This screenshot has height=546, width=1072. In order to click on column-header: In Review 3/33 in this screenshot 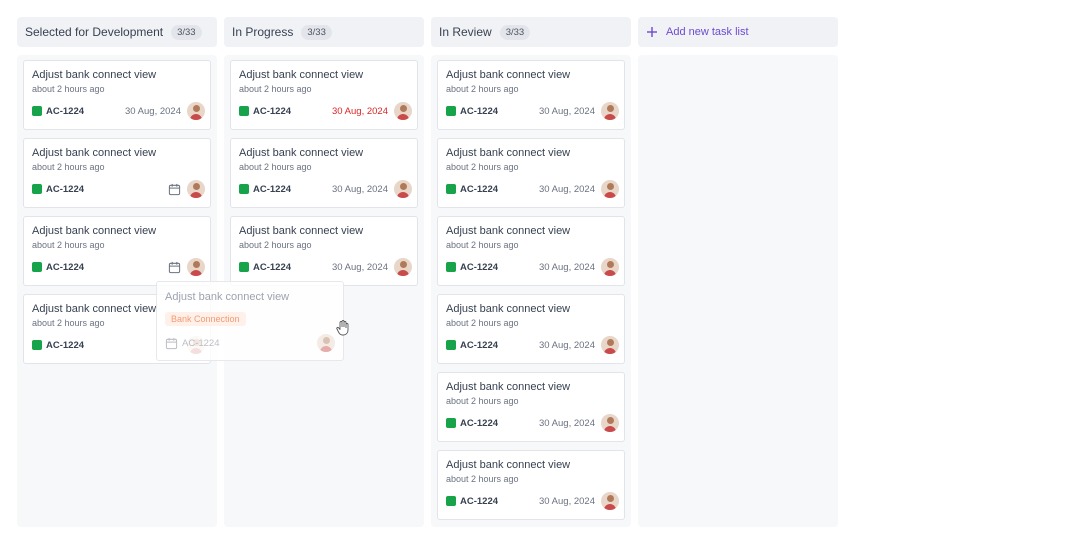, I will do `click(531, 32)`.